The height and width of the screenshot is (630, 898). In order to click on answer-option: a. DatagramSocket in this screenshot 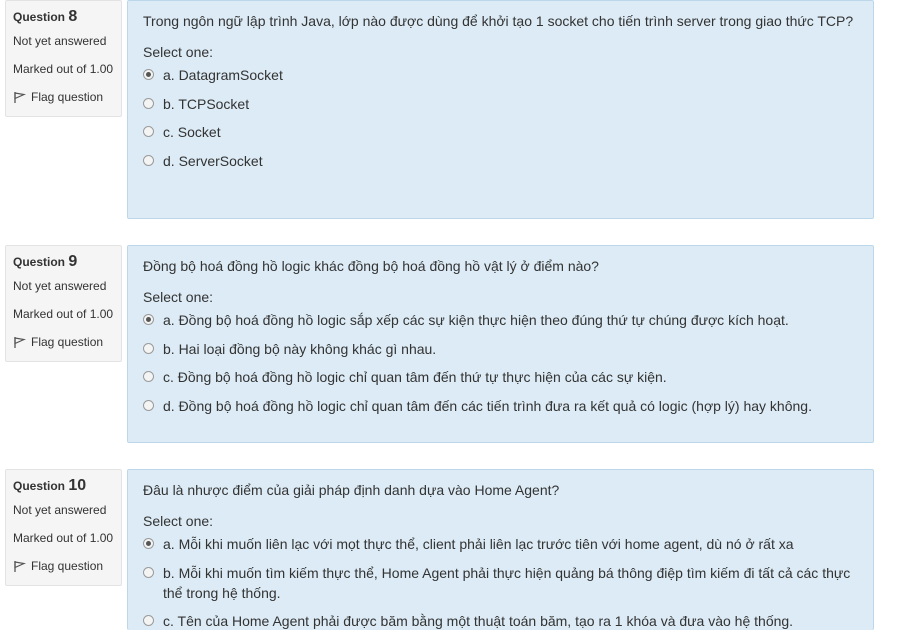, I will do `click(500, 75)`.